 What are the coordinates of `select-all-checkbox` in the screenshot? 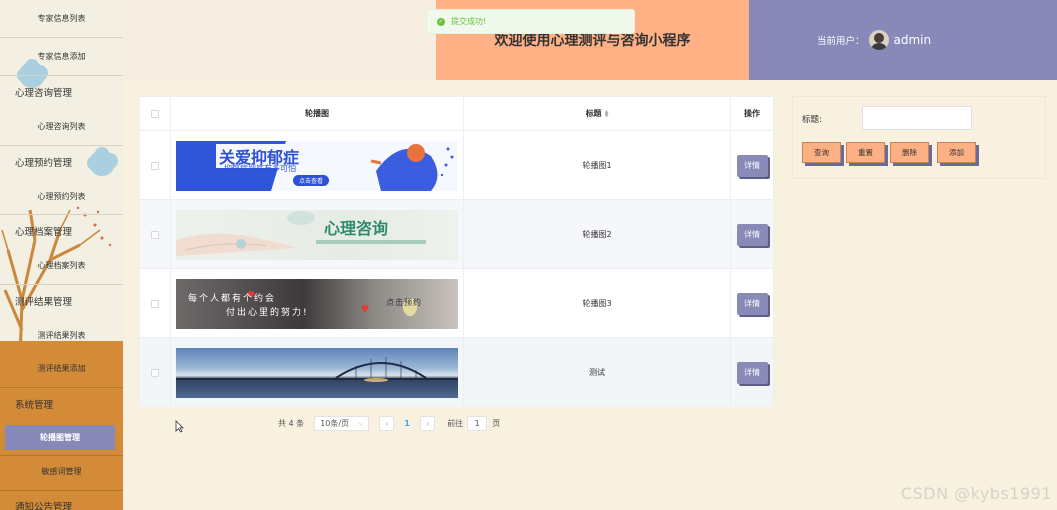 It's located at (155, 113).